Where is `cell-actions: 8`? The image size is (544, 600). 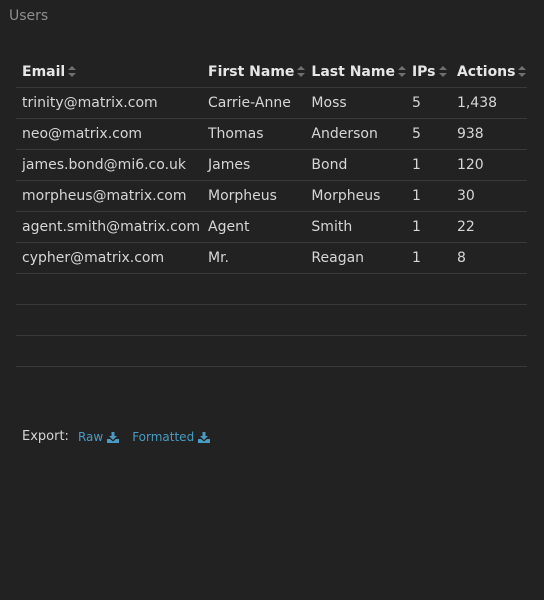 cell-actions: 8 is located at coordinates (488, 258).